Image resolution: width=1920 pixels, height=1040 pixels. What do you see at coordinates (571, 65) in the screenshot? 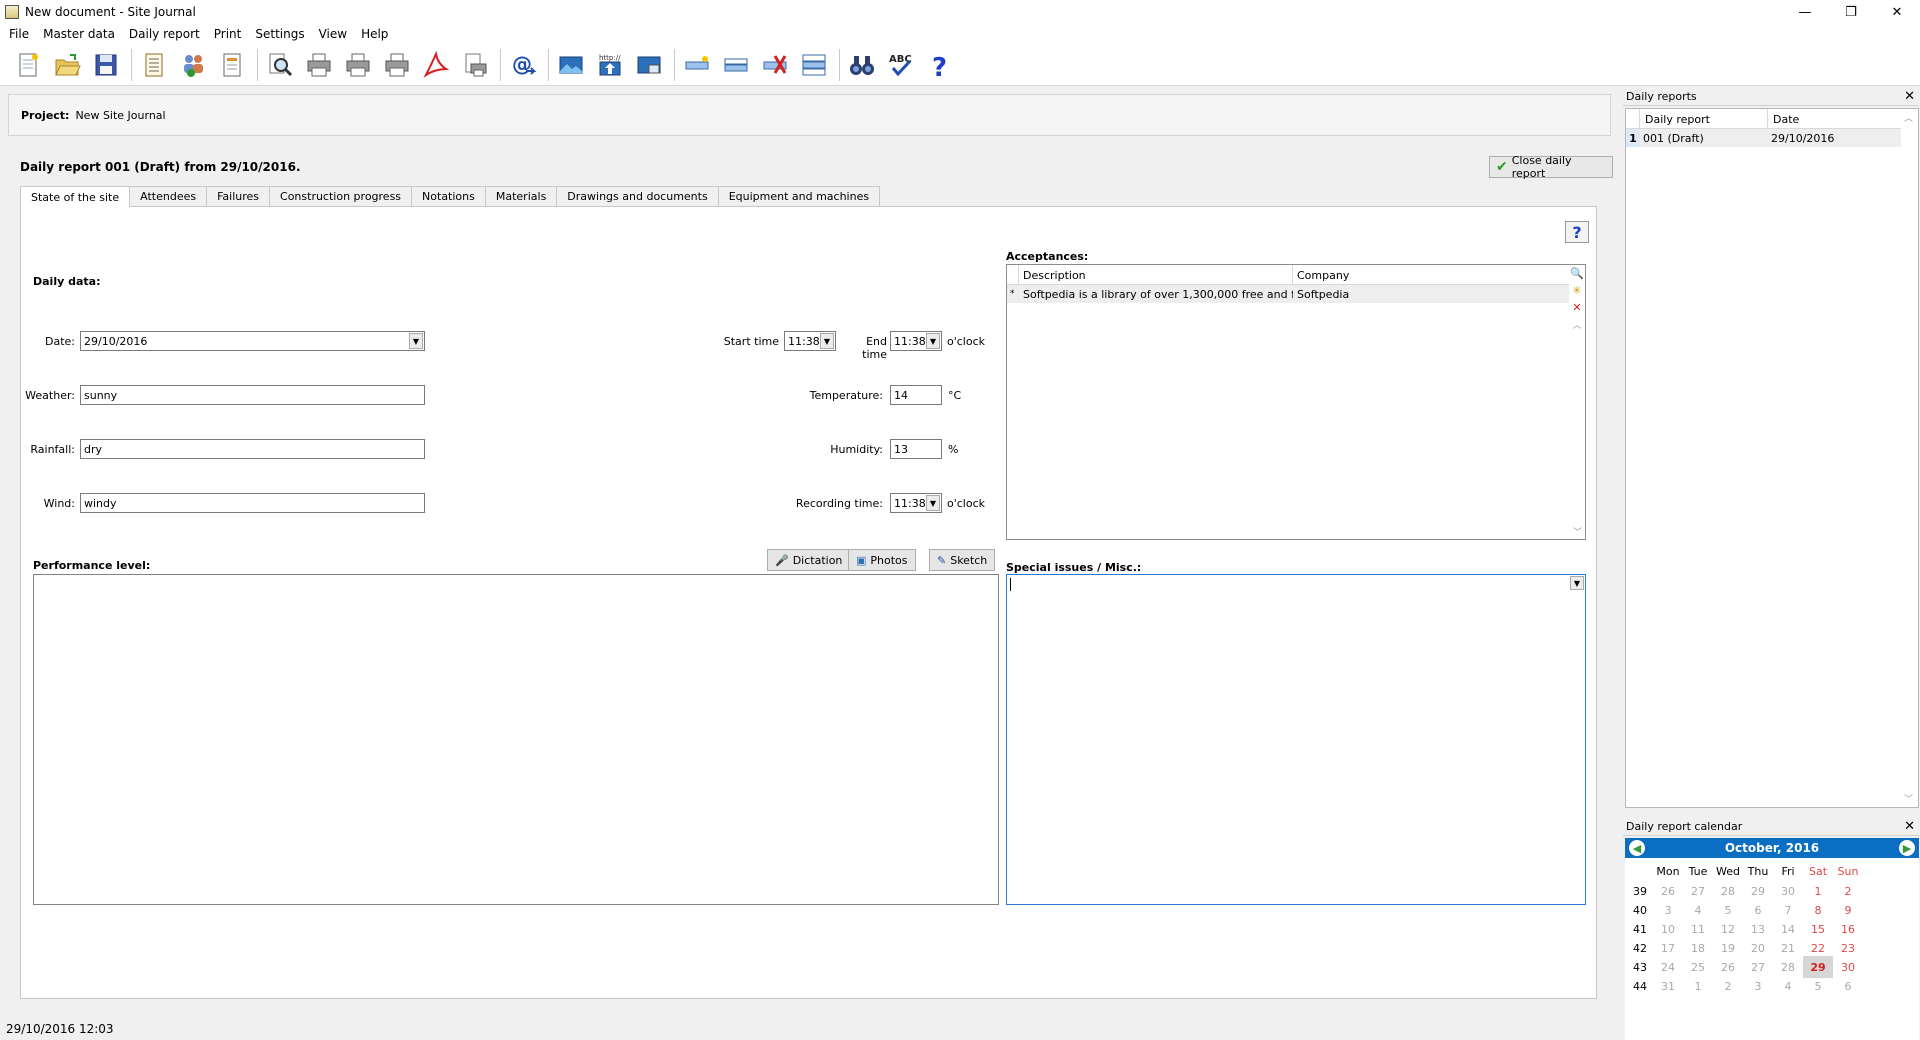
I see `image-button` at bounding box center [571, 65].